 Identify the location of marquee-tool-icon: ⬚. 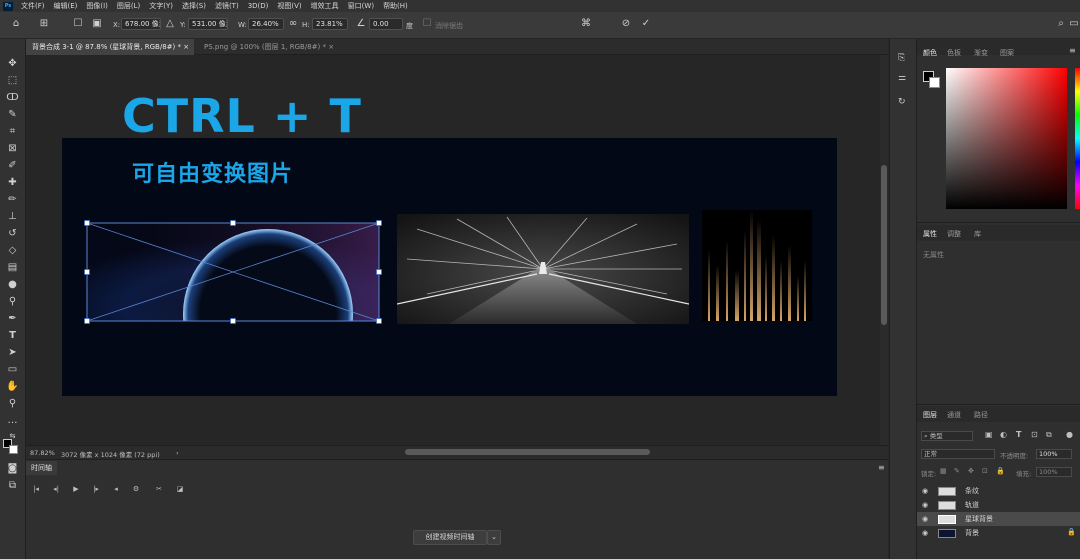
(12, 81).